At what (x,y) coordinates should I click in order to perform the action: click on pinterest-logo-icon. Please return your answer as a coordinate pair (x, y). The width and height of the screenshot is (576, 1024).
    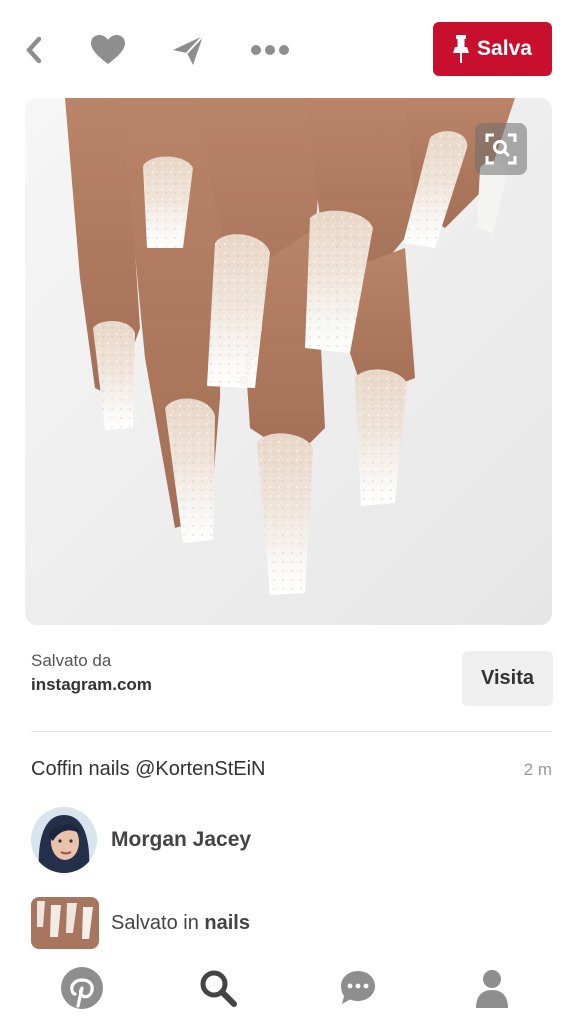
    Looking at the image, I should click on (82, 988).